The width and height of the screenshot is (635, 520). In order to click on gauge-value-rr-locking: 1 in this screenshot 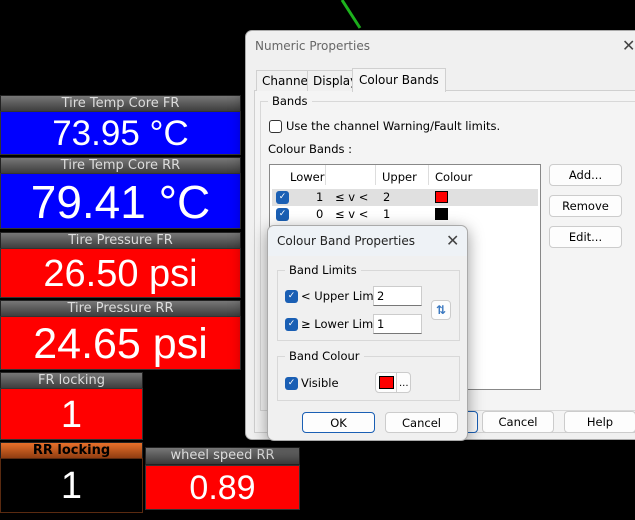, I will do `click(71, 485)`.